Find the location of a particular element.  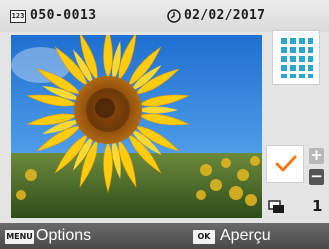

copies-icon is located at coordinates (276, 206).